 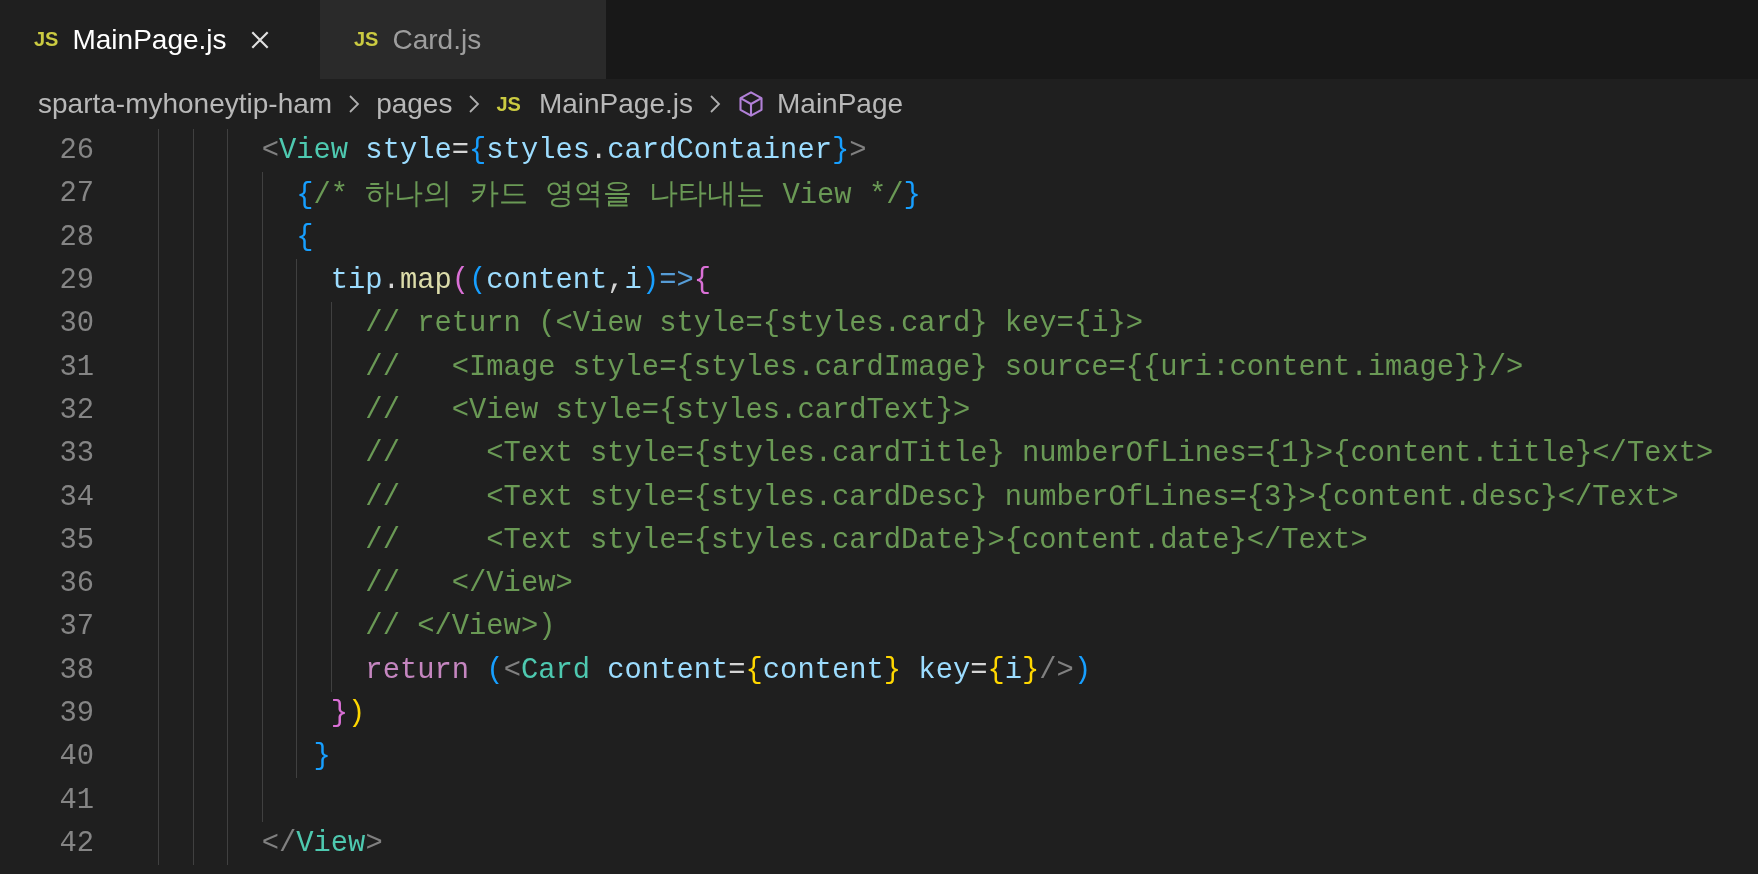 What do you see at coordinates (76, 540) in the screenshot?
I see `line-number: 35` at bounding box center [76, 540].